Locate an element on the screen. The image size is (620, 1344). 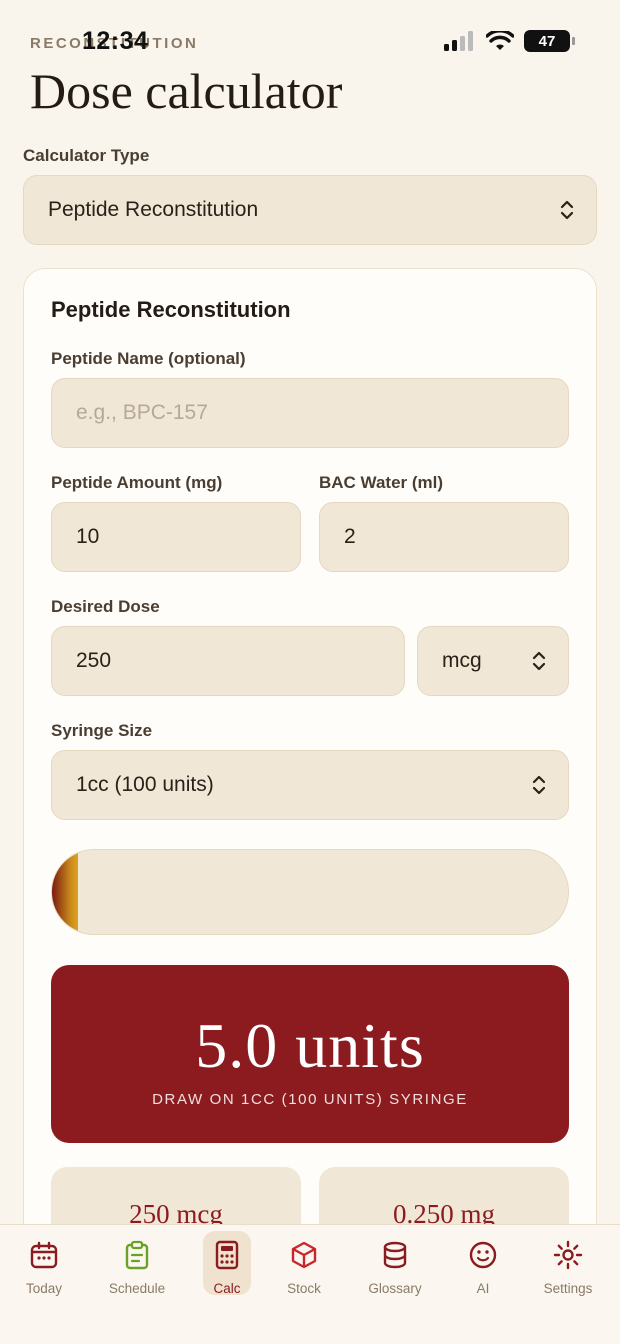
peptide-amount-label: Peptide Amount (mg) is located at coordinates (137, 482).